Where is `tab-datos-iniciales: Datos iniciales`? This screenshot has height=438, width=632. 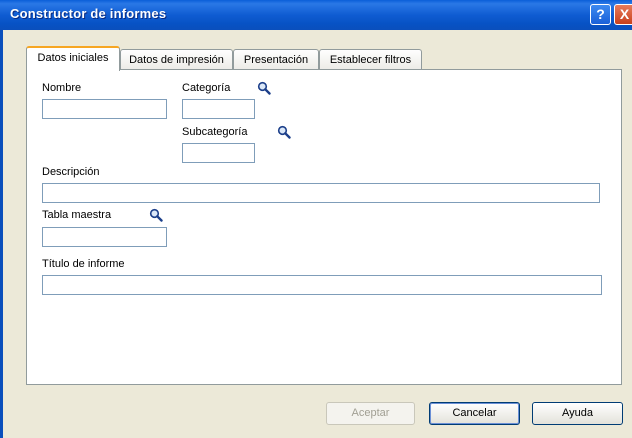 tab-datos-iniciales: Datos iniciales is located at coordinates (73, 58).